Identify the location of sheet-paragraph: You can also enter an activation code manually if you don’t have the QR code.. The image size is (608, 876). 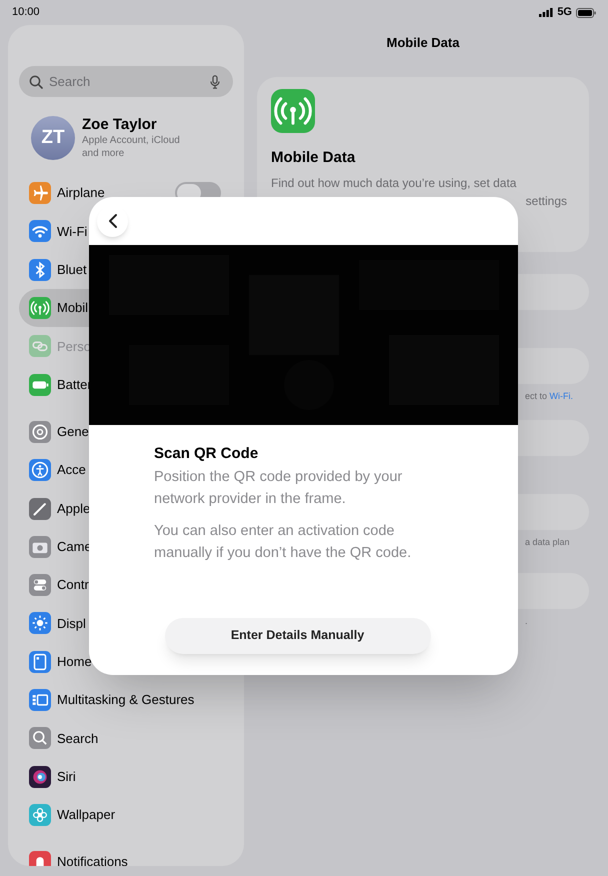
(283, 542).